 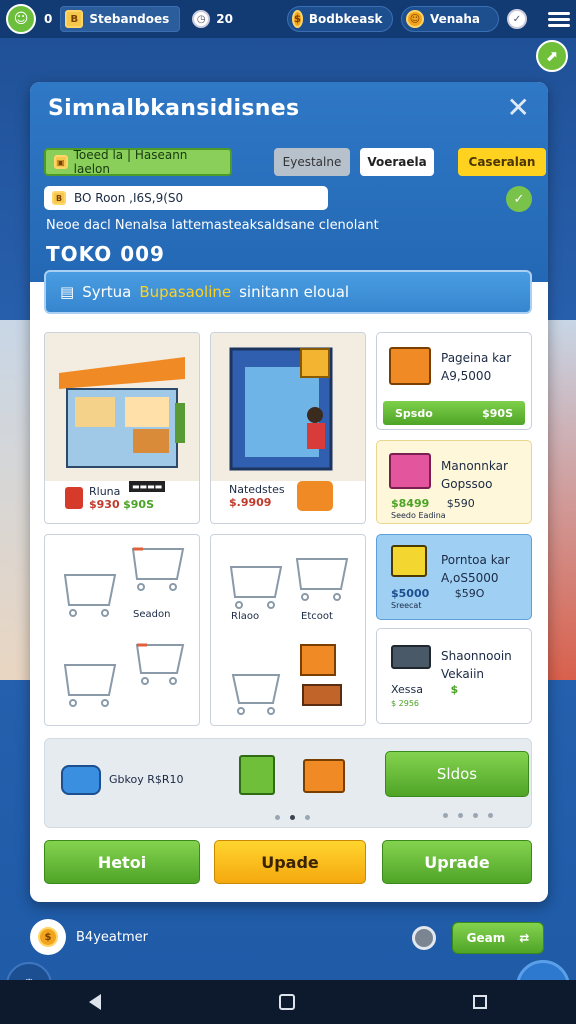 I want to click on player-avatar: ☺, so click(x=21, y=19).